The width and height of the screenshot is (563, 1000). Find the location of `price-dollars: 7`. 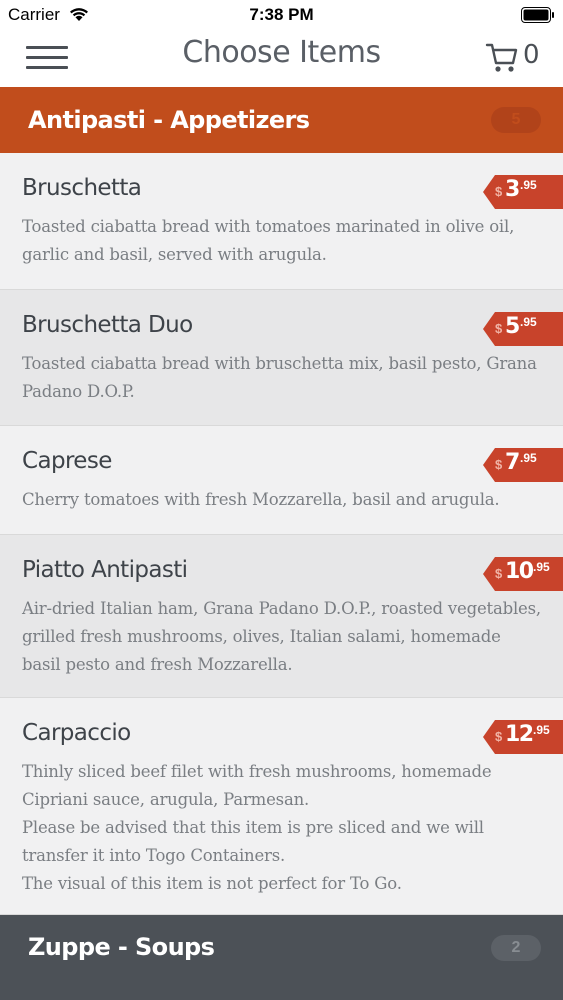

price-dollars: 7 is located at coordinates (512, 462).